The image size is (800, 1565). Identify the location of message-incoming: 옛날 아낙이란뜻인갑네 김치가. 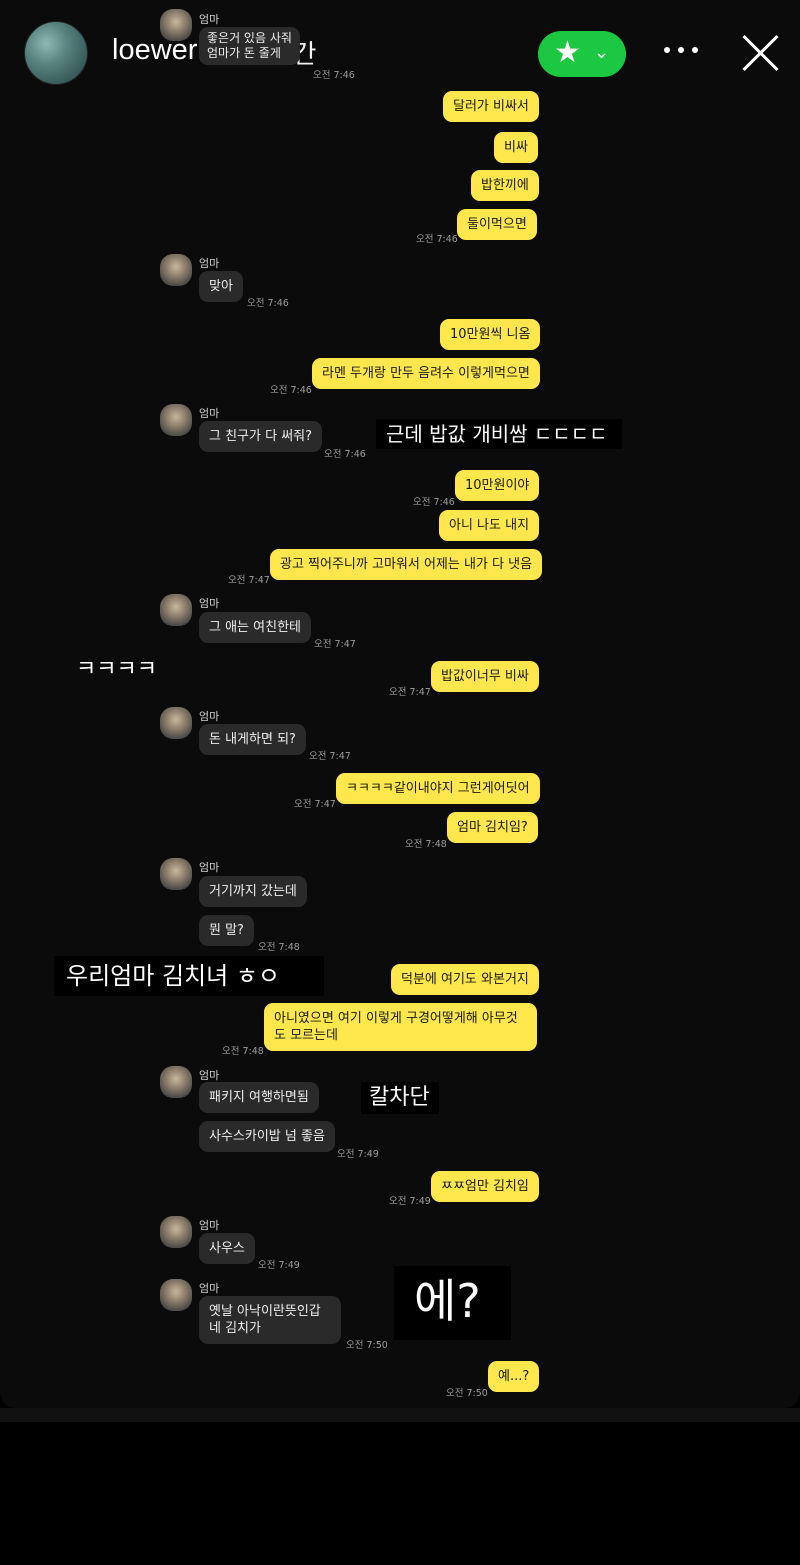
(270, 1320).